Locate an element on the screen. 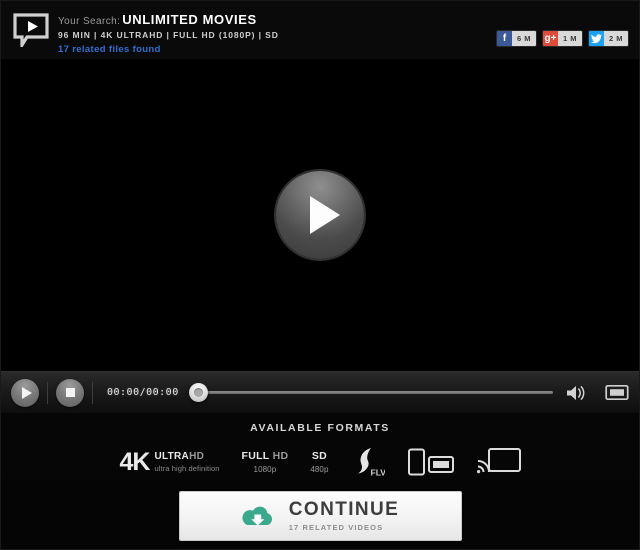 The width and height of the screenshot is (640, 550). timecode-display: 00:00/00:00 is located at coordinates (143, 392).